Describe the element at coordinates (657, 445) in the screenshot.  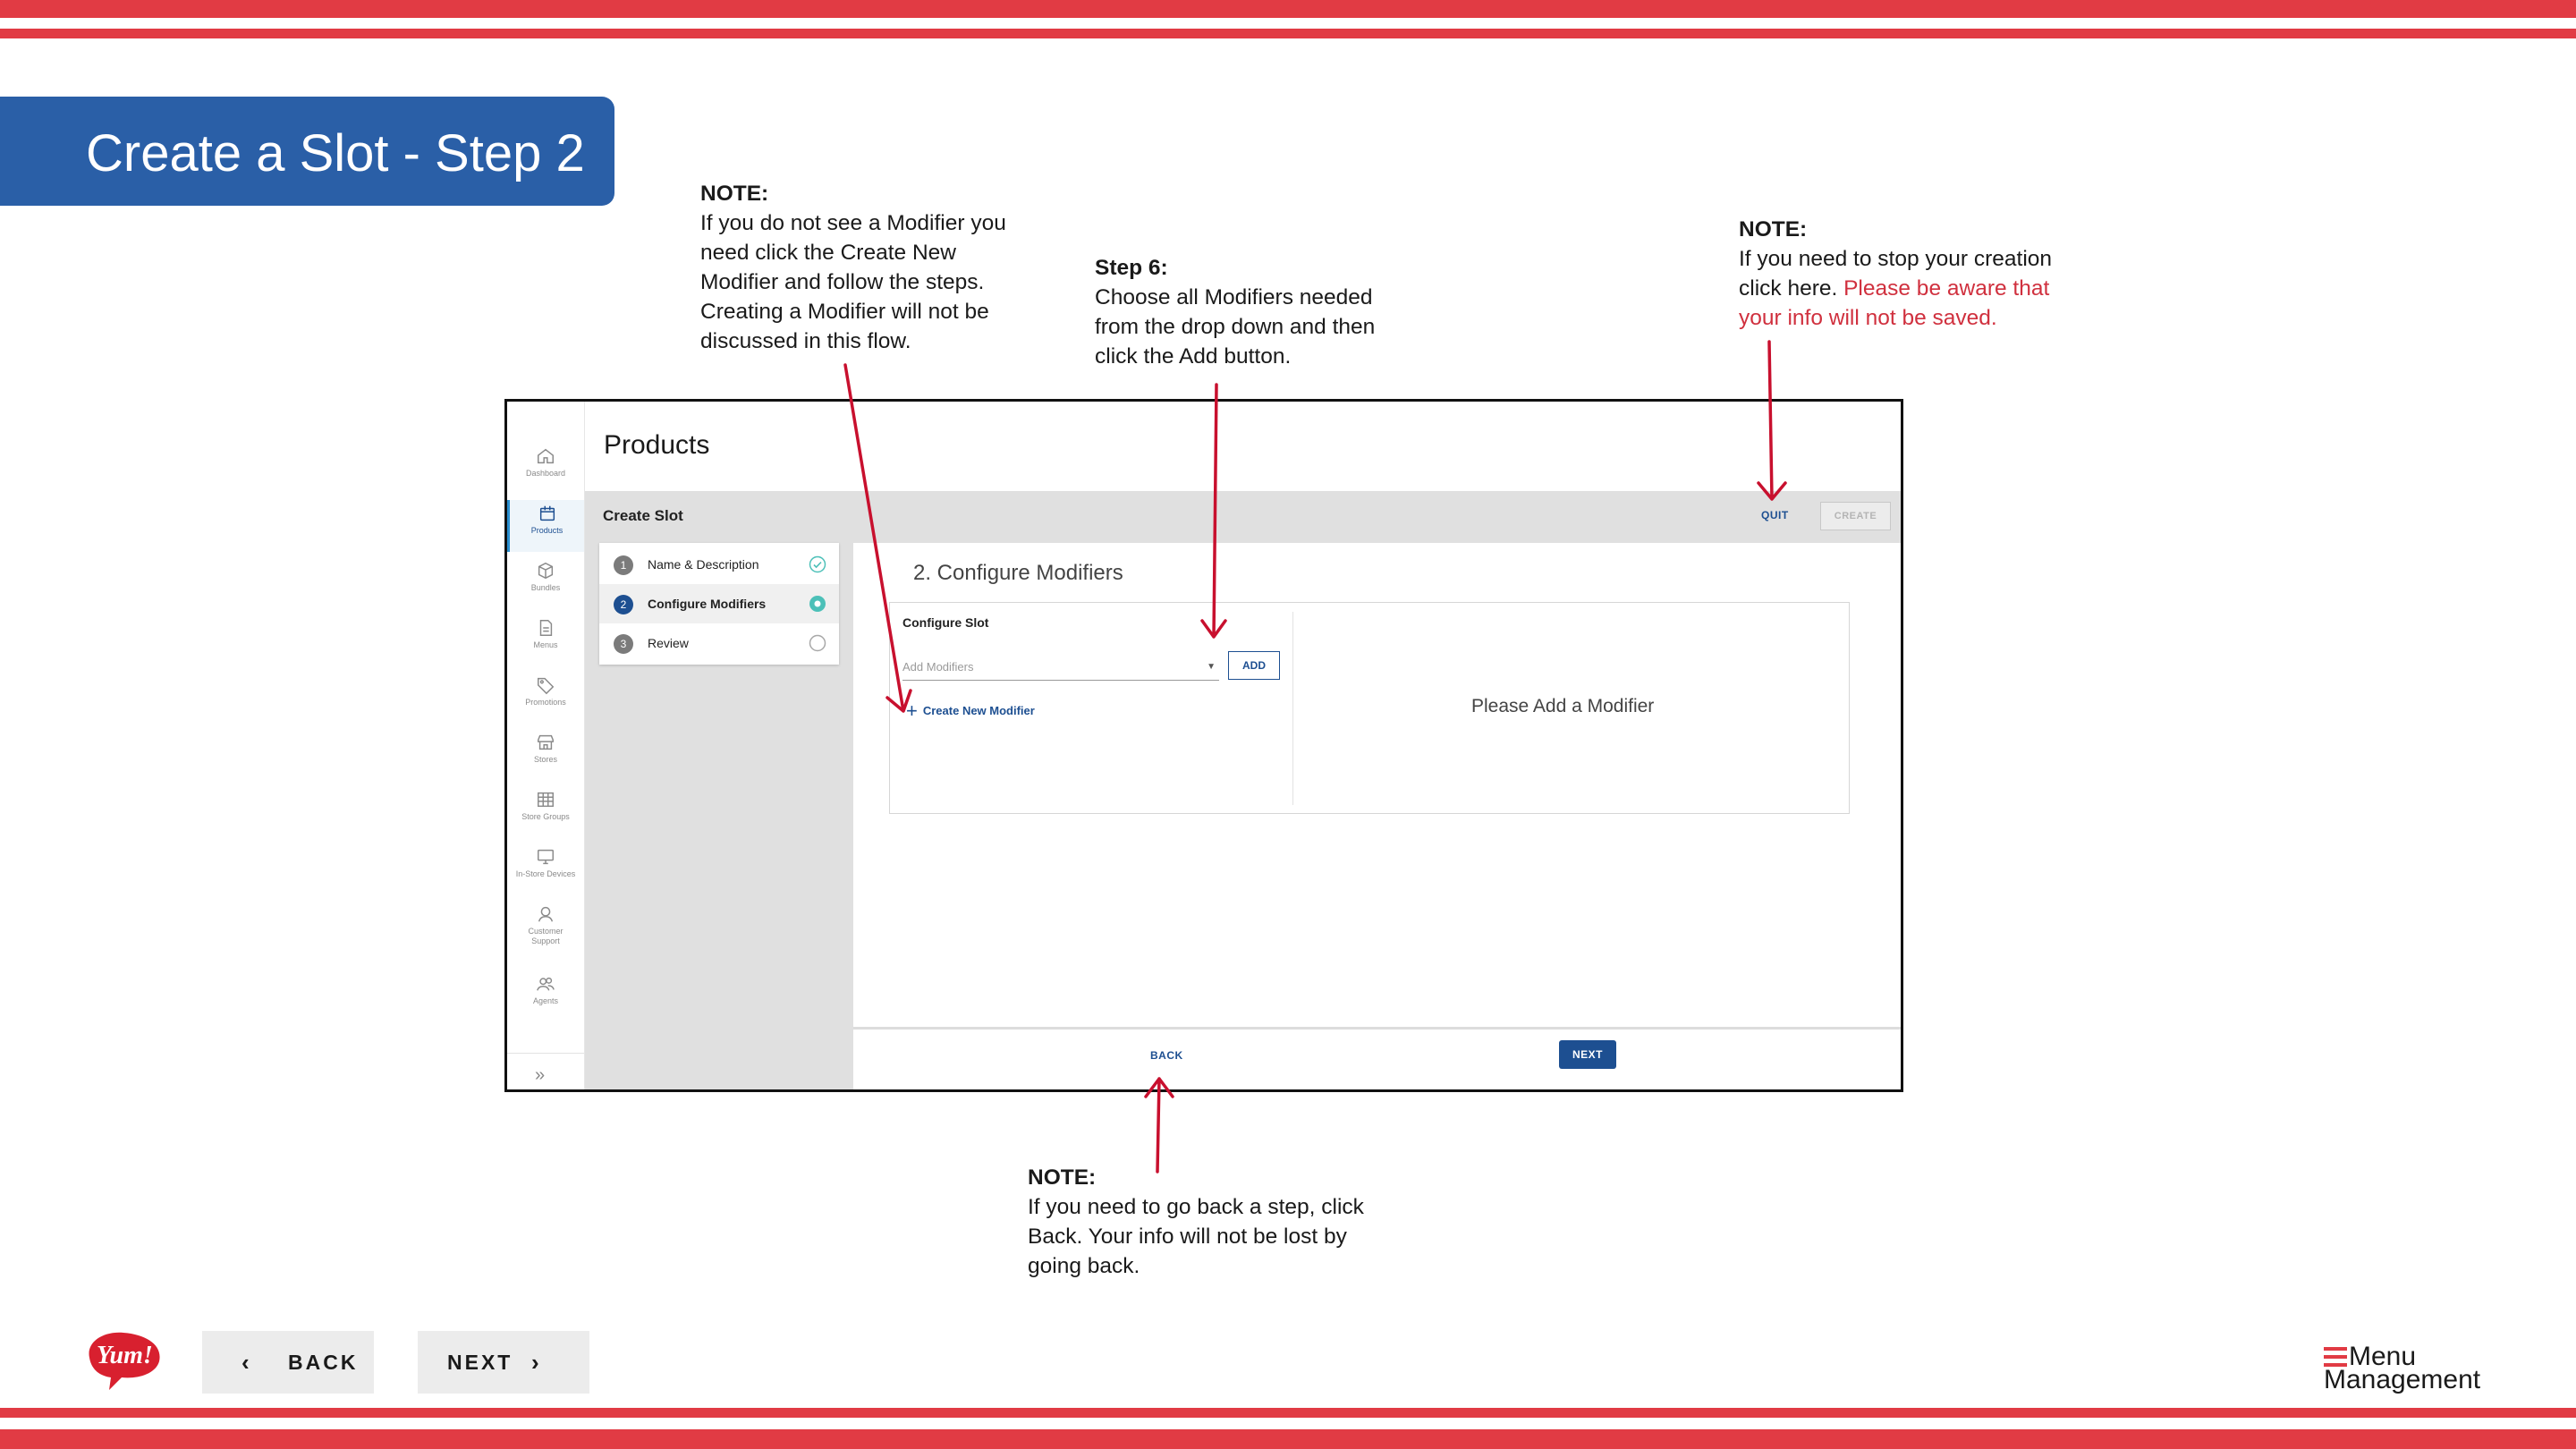
I see `app-page-title: Products` at that location.